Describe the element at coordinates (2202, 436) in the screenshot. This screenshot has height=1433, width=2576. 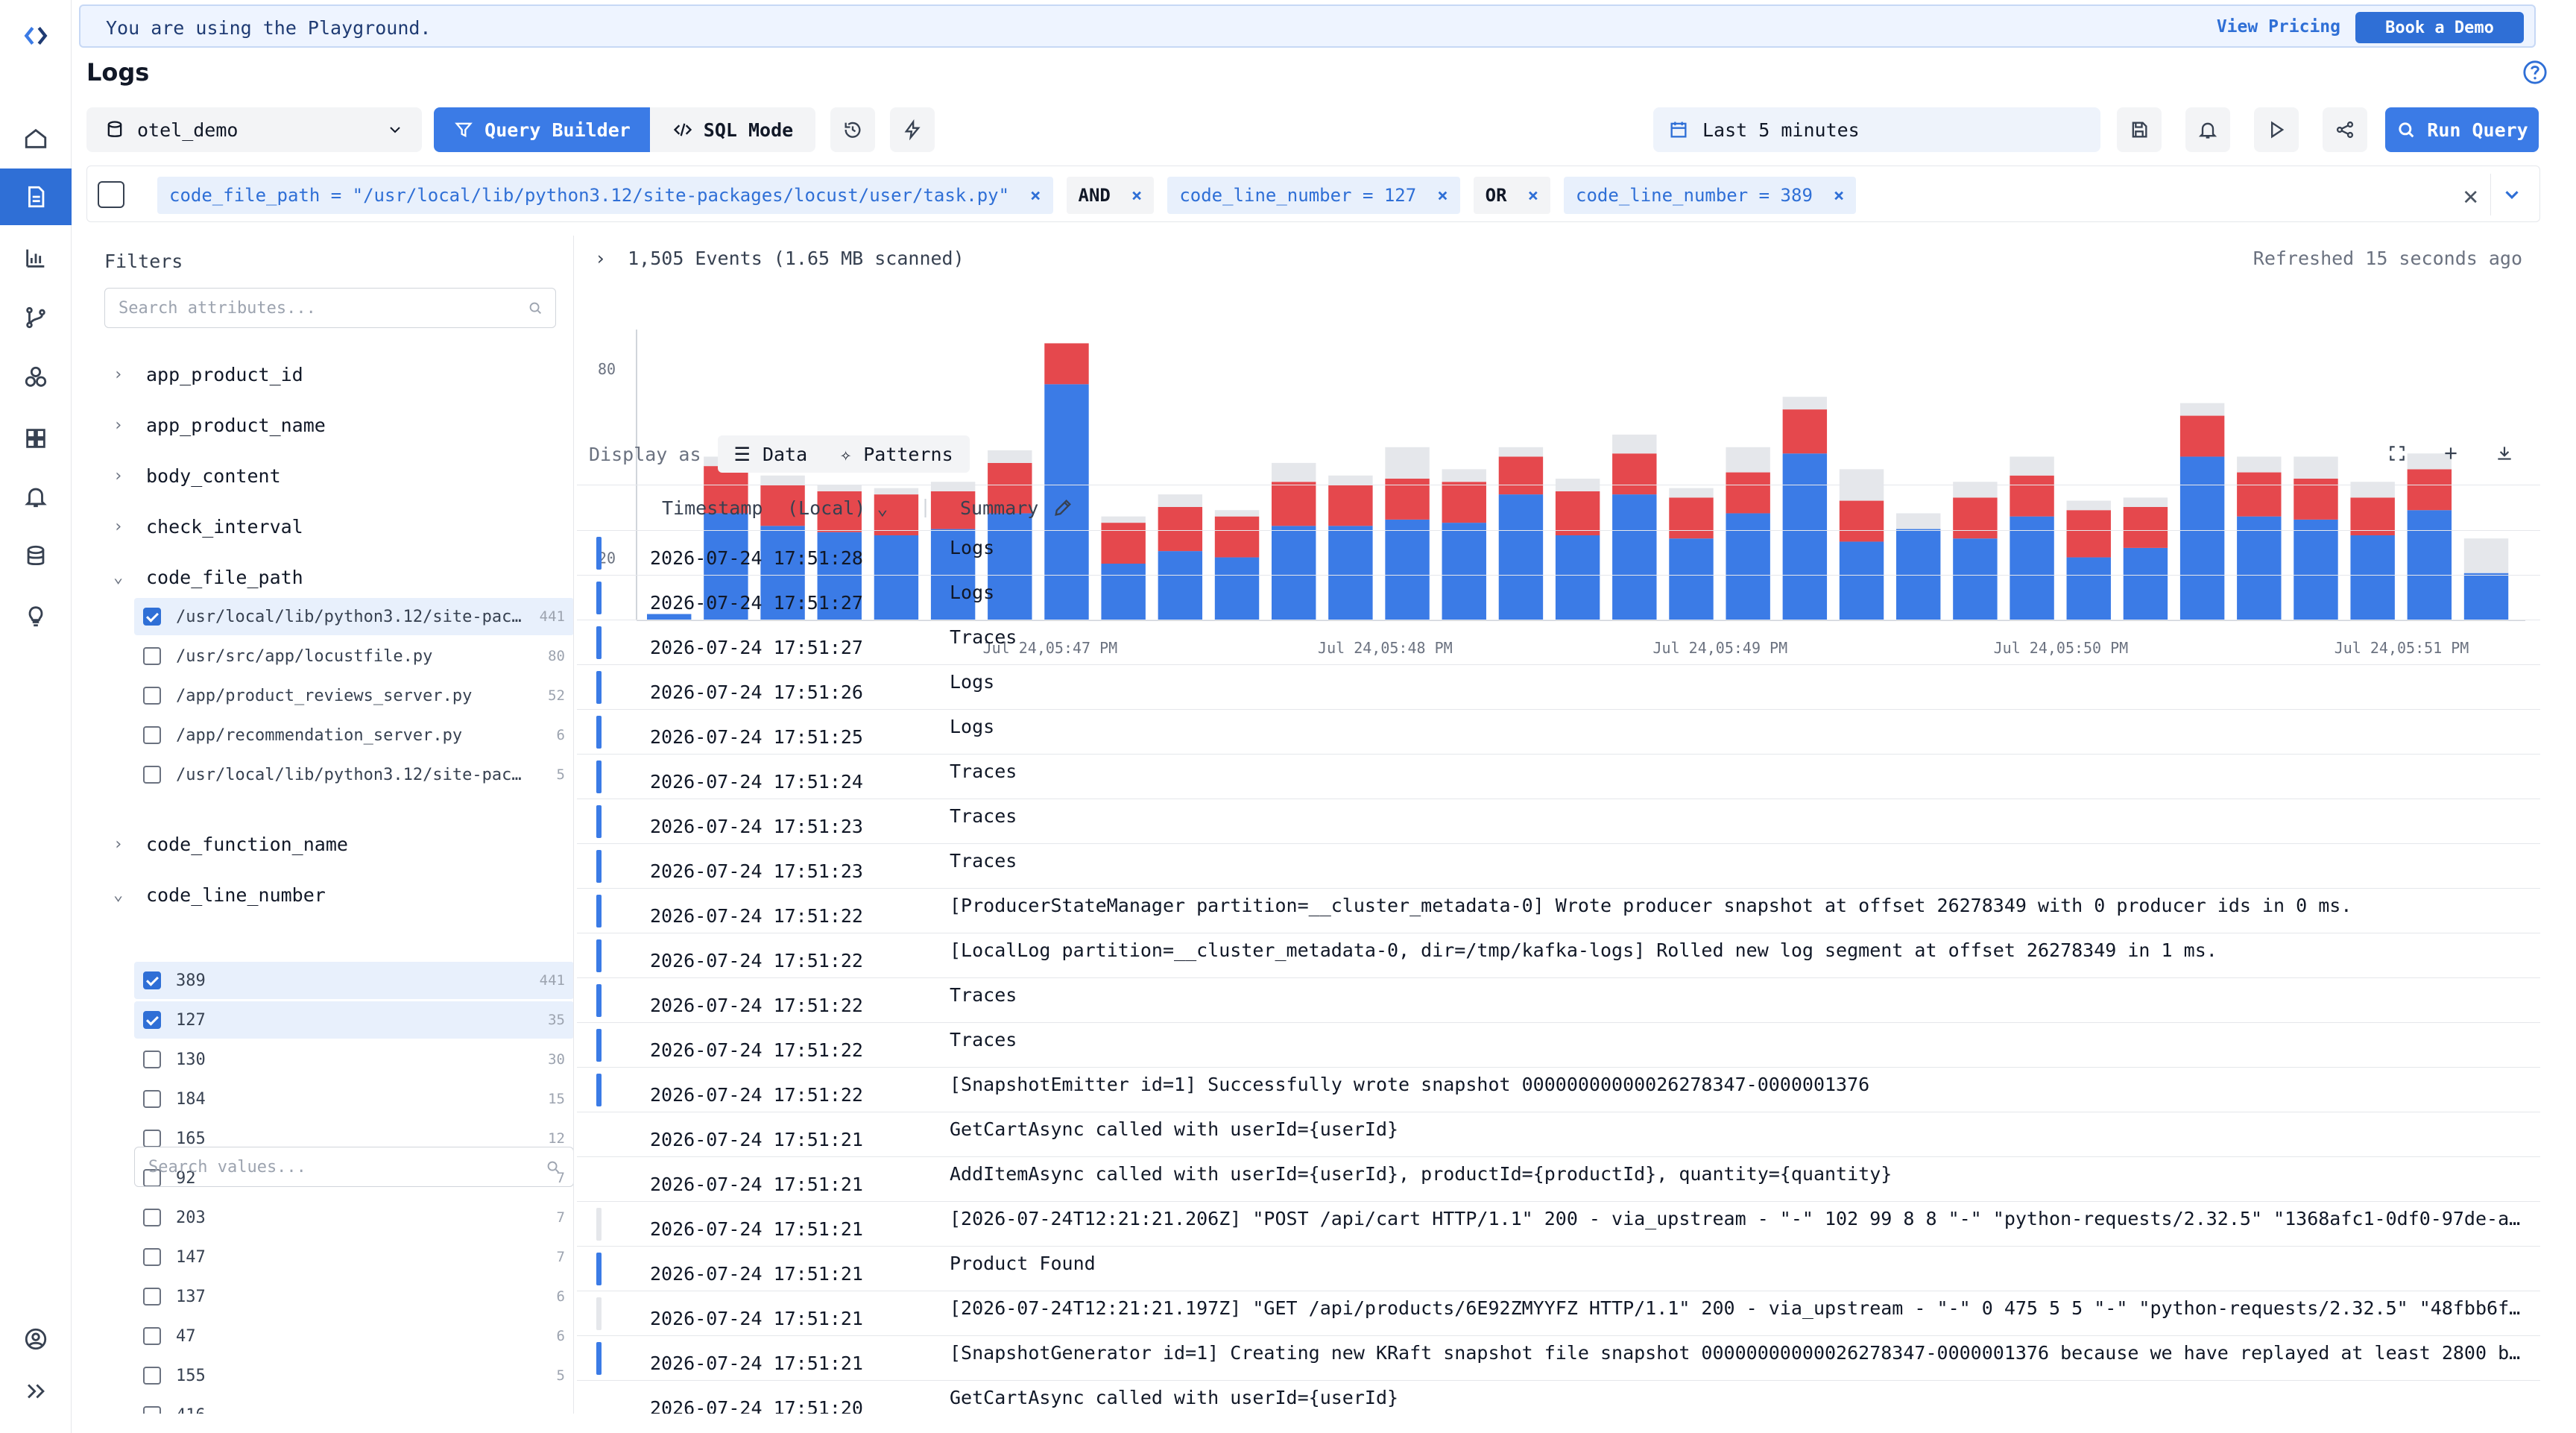
I see `bar-error` at that location.